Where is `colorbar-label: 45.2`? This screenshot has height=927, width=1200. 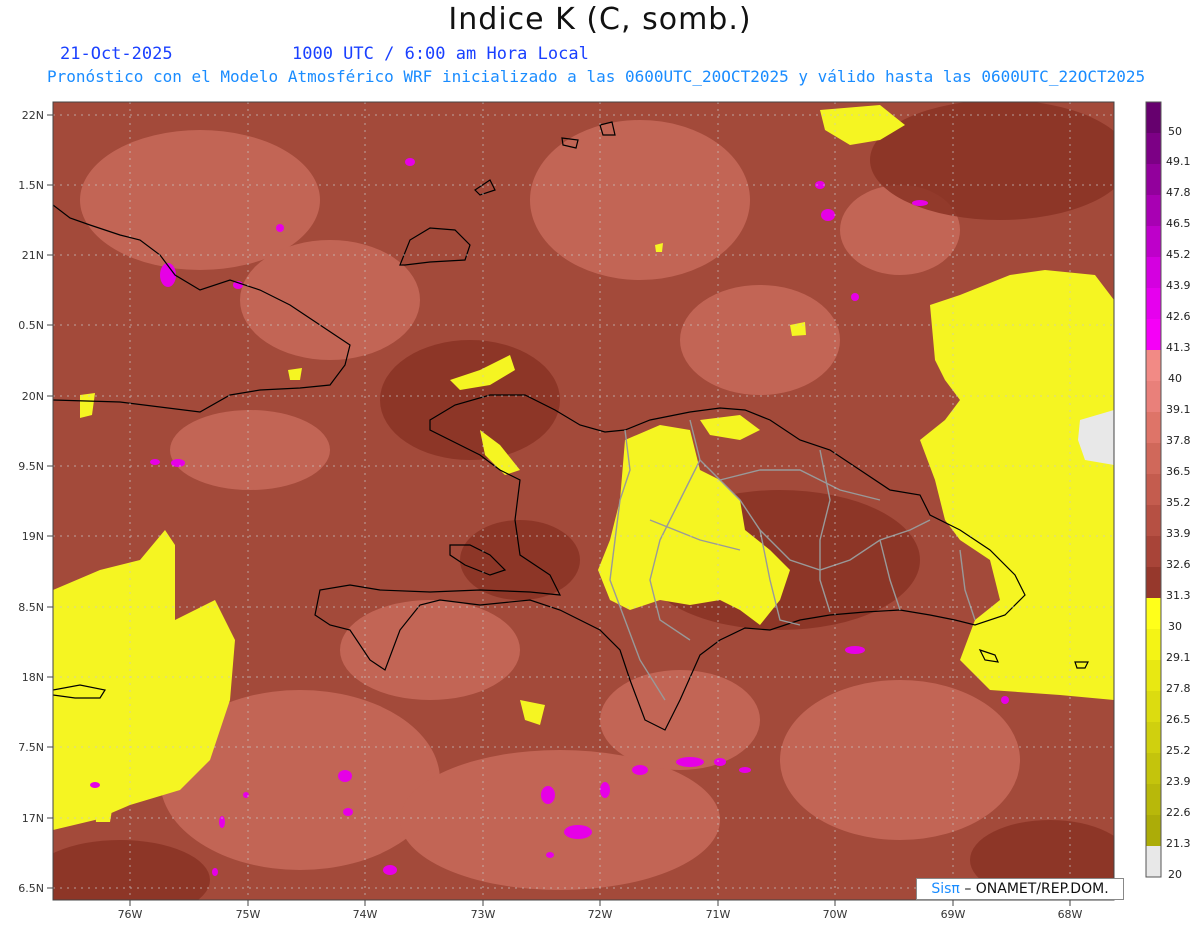 colorbar-label: 45.2 is located at coordinates (1178, 254).